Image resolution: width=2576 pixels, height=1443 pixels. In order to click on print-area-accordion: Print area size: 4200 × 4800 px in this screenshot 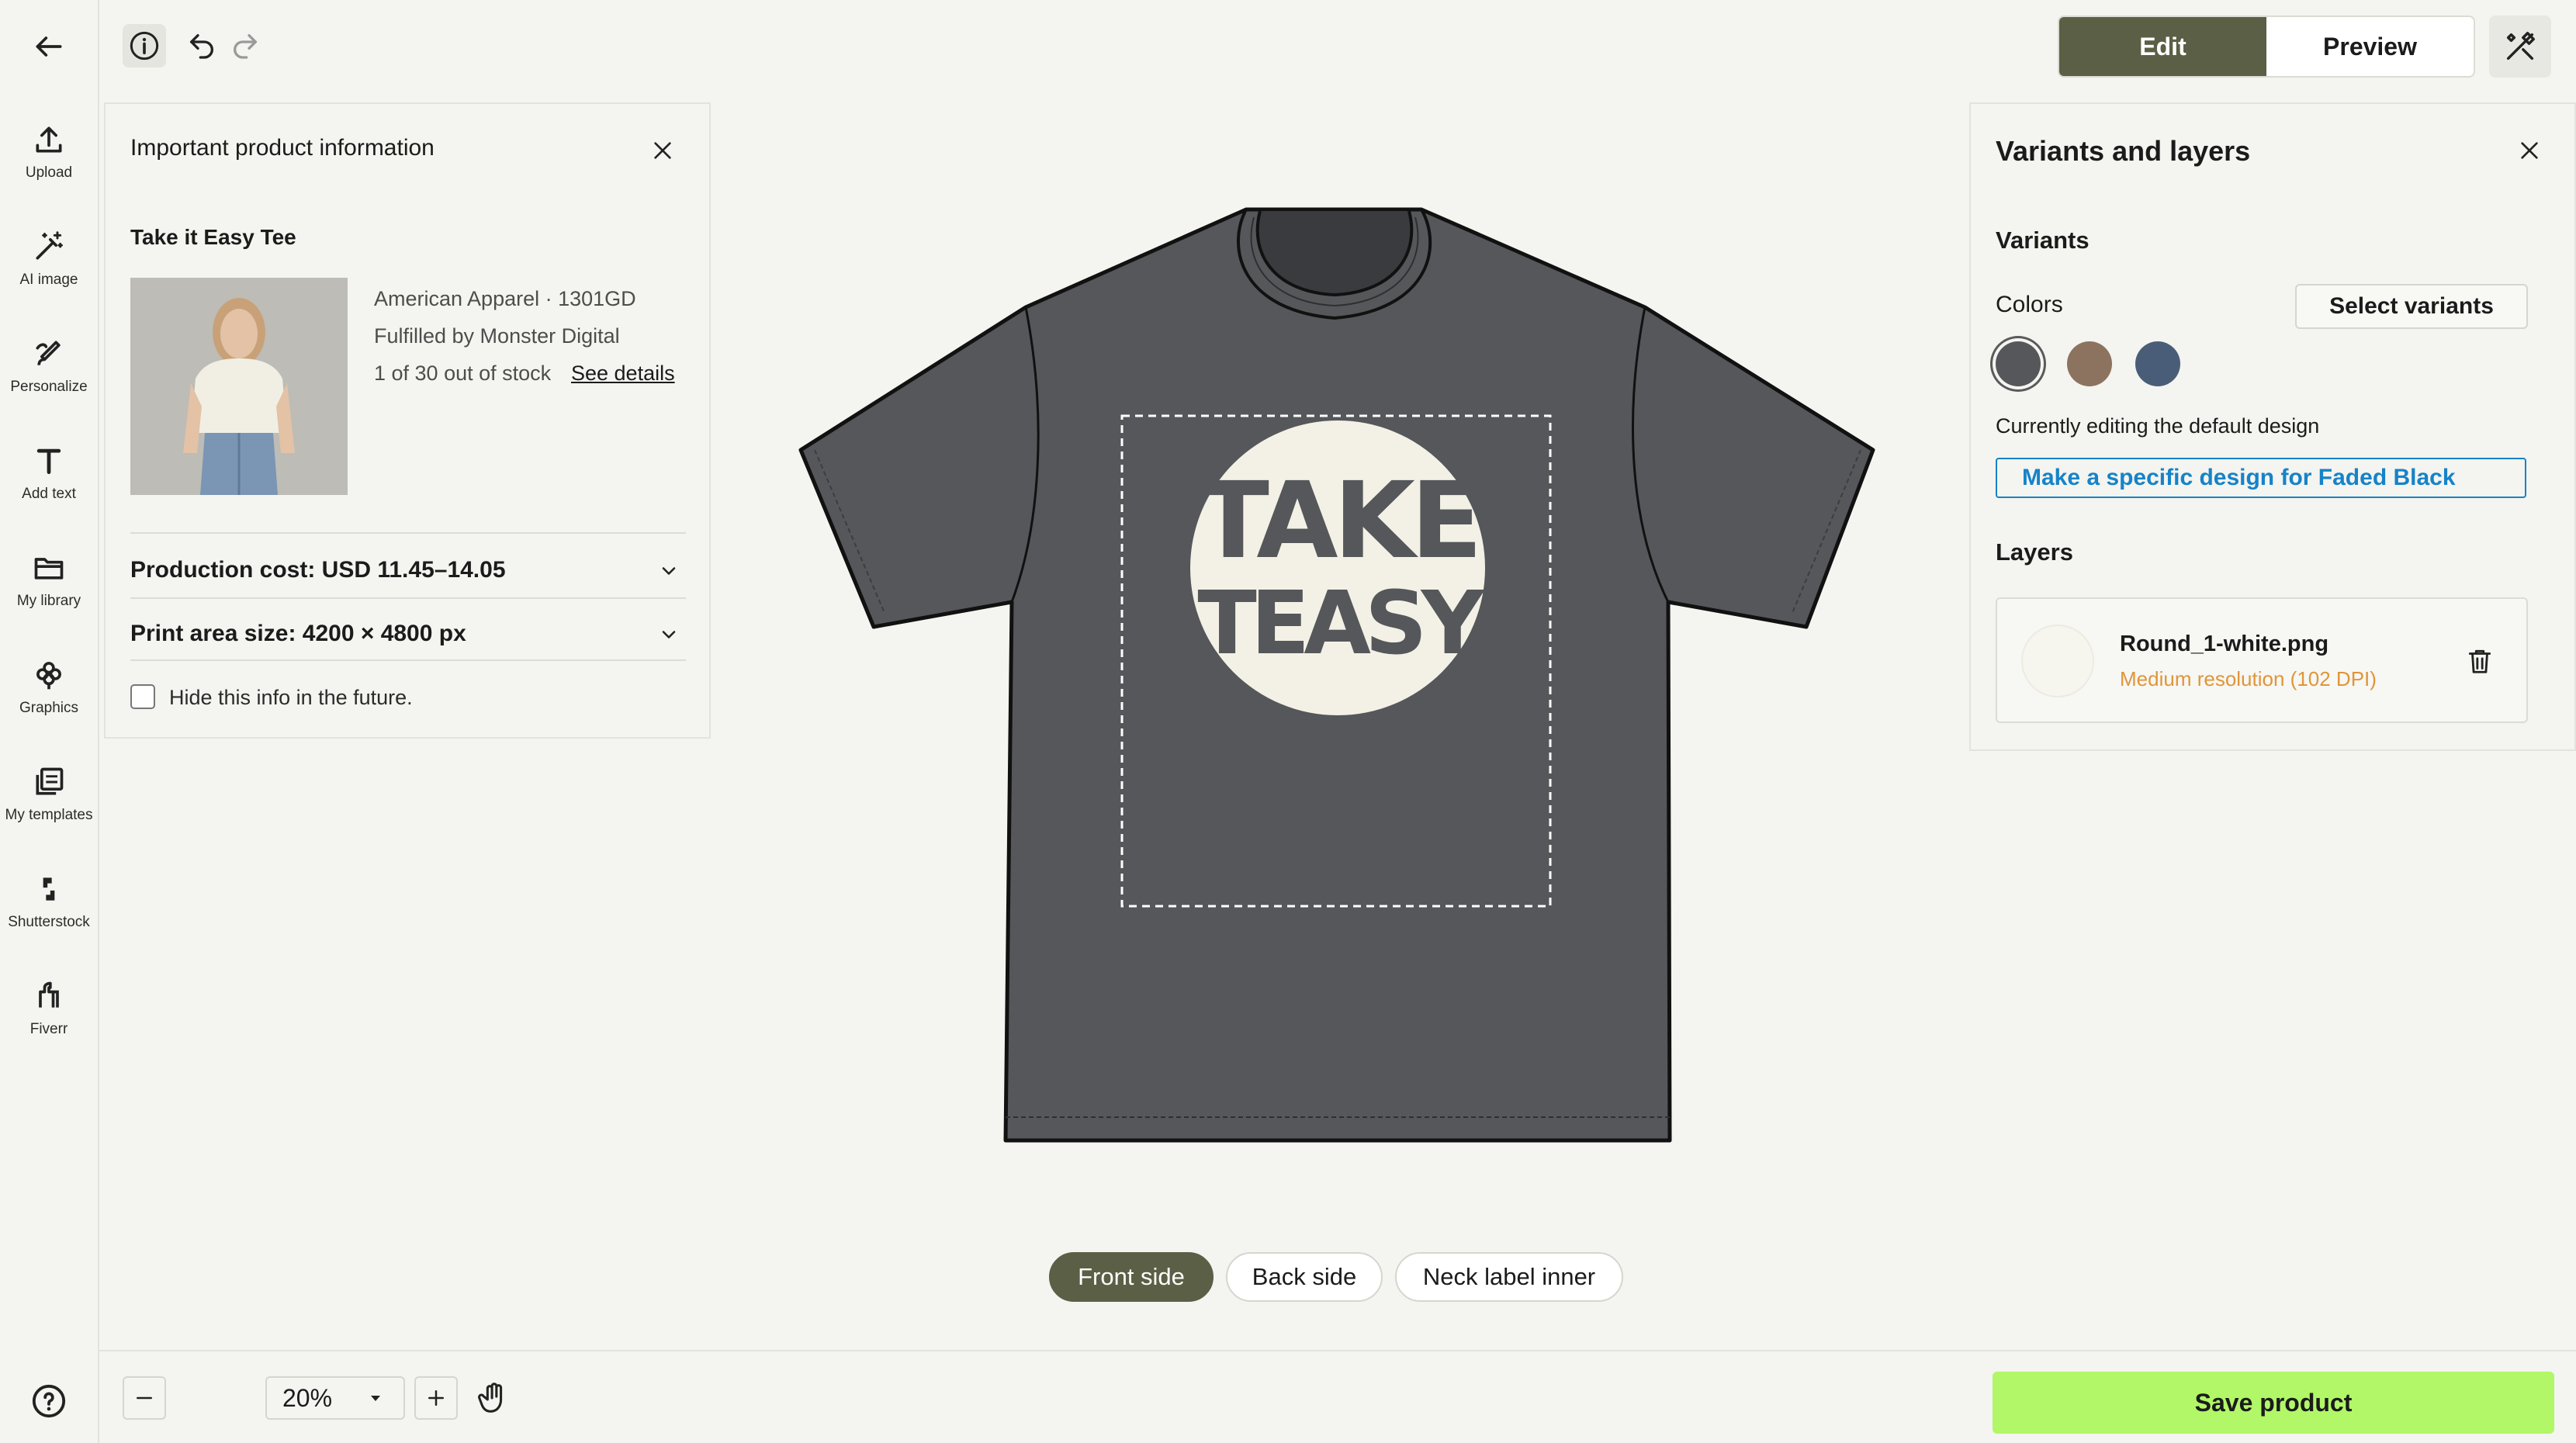, I will do `click(408, 635)`.